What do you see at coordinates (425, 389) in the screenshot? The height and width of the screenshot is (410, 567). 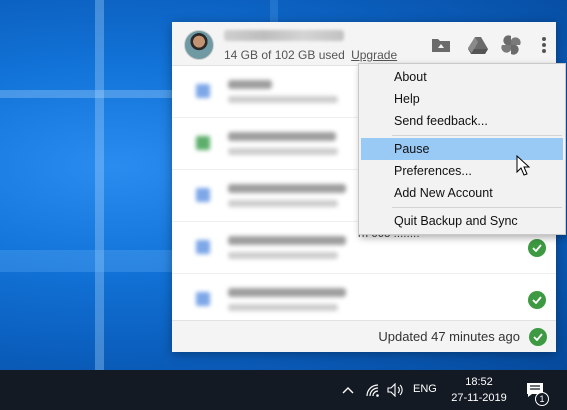 I see `language-indicator: ENG` at bounding box center [425, 389].